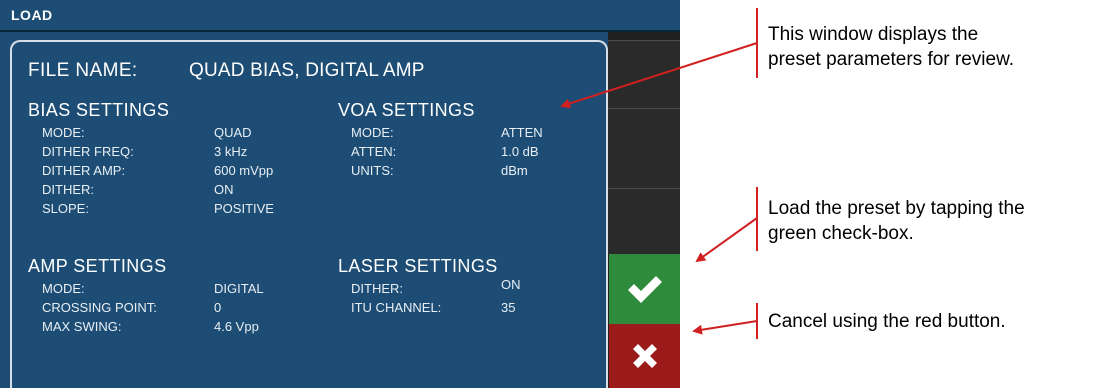 The height and width of the screenshot is (388, 1097). Describe the element at coordinates (757, 43) in the screenshot. I see `review-annotation-bar` at that location.